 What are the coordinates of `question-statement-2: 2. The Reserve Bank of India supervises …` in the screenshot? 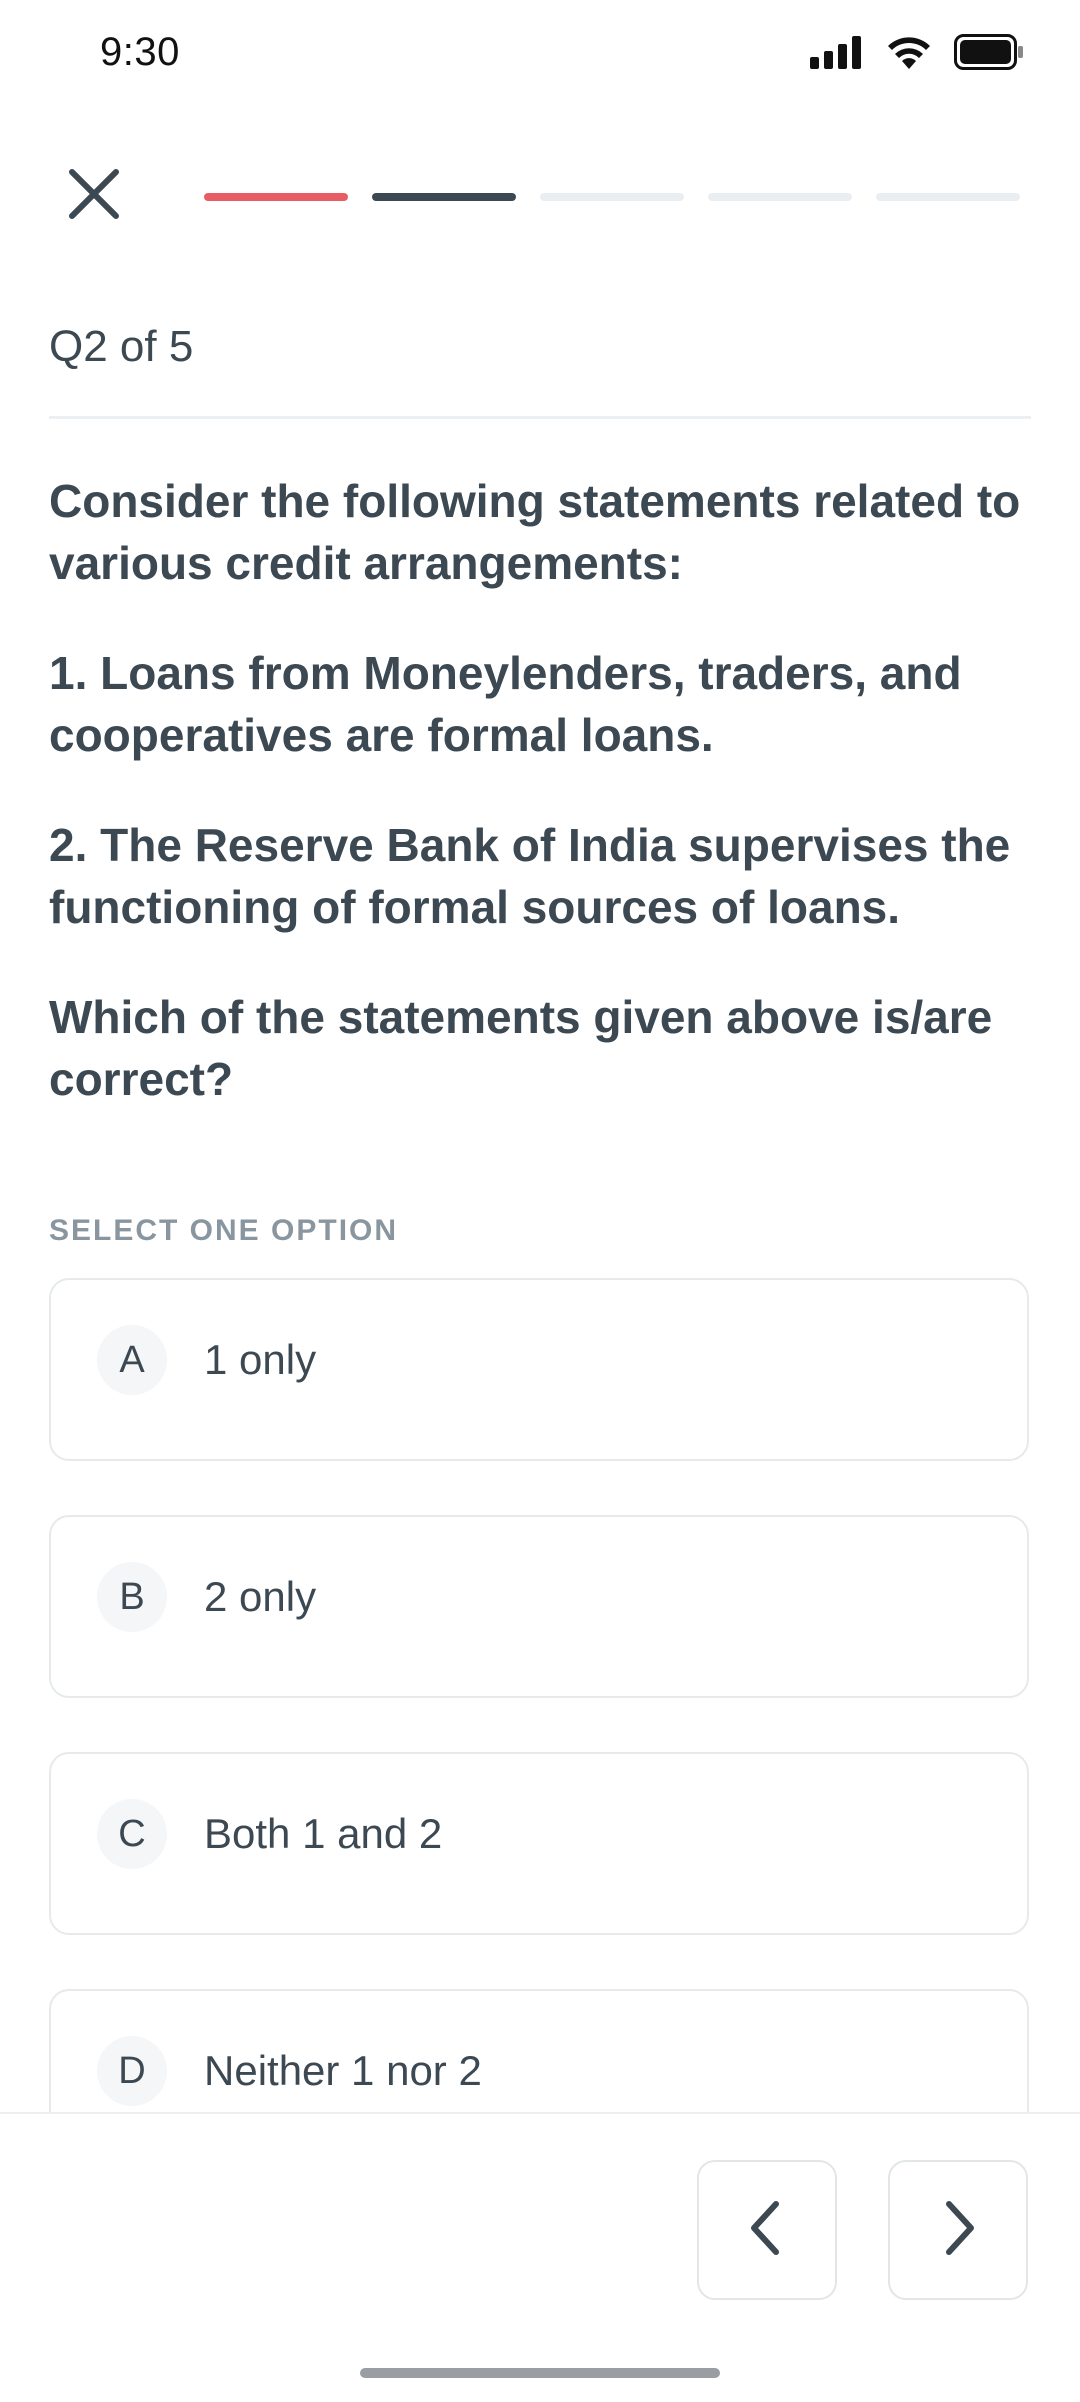 It's located at (530, 876).